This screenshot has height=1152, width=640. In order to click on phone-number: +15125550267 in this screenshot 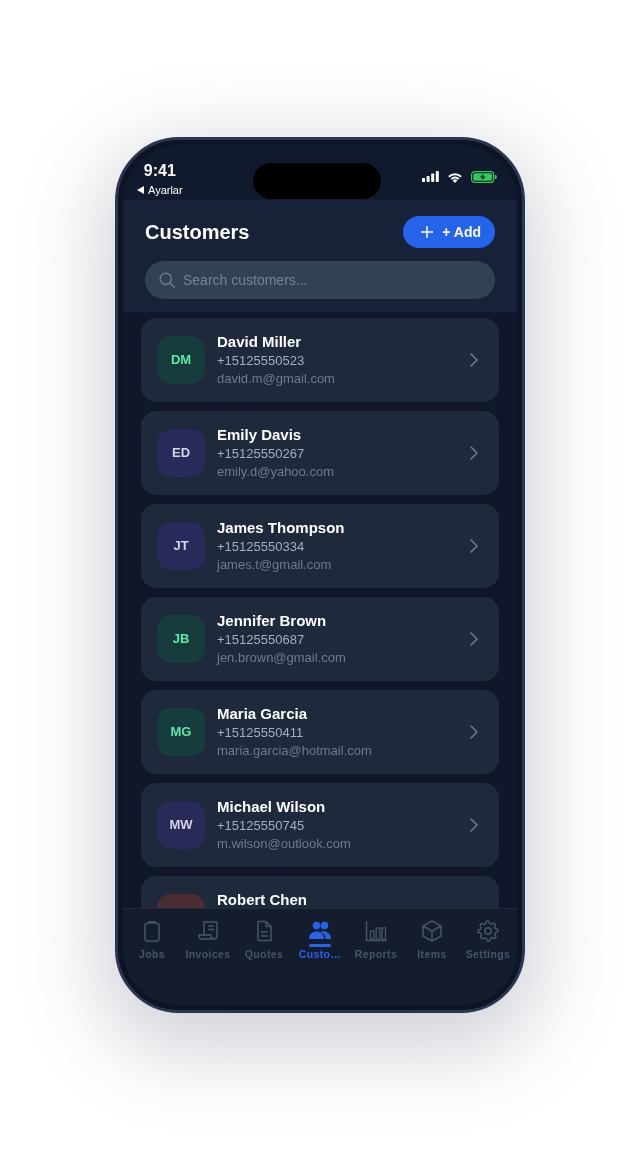, I will do `click(261, 454)`.